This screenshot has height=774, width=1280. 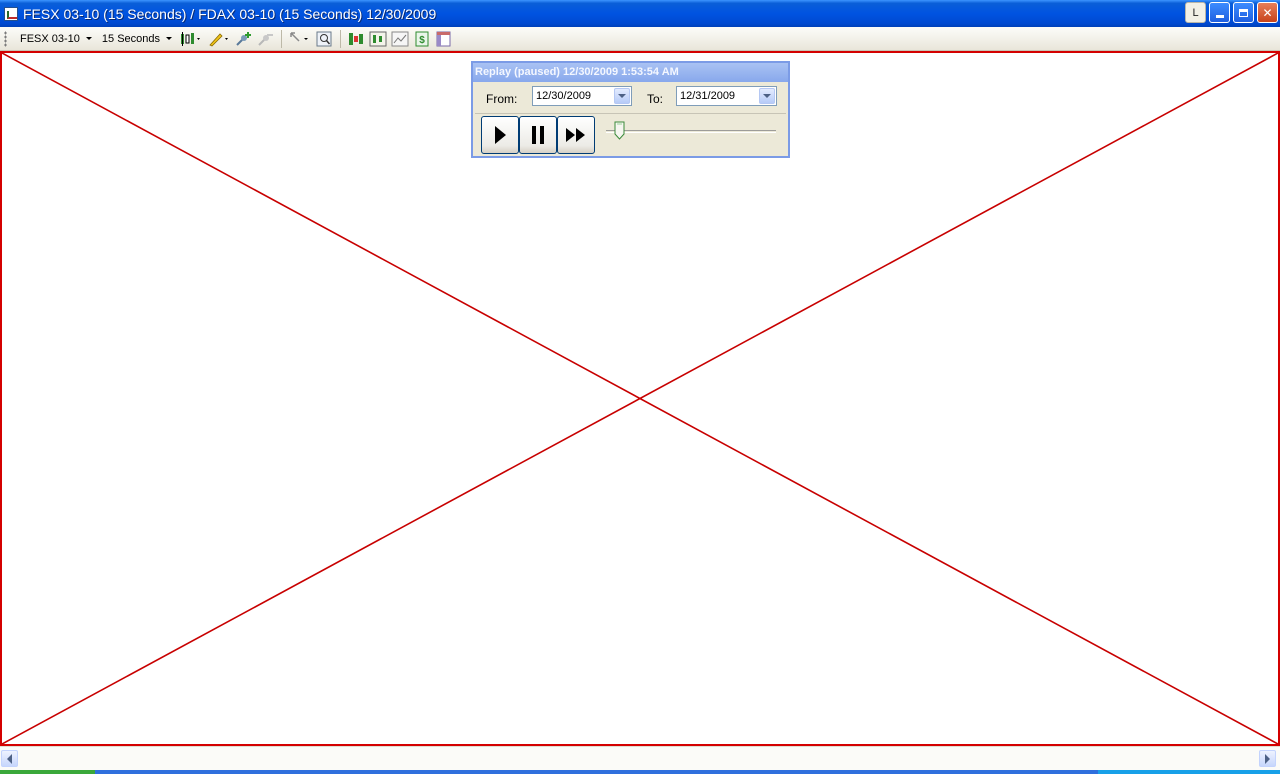 I want to click on interval-label: 15 Seconds, so click(x=131, y=38).